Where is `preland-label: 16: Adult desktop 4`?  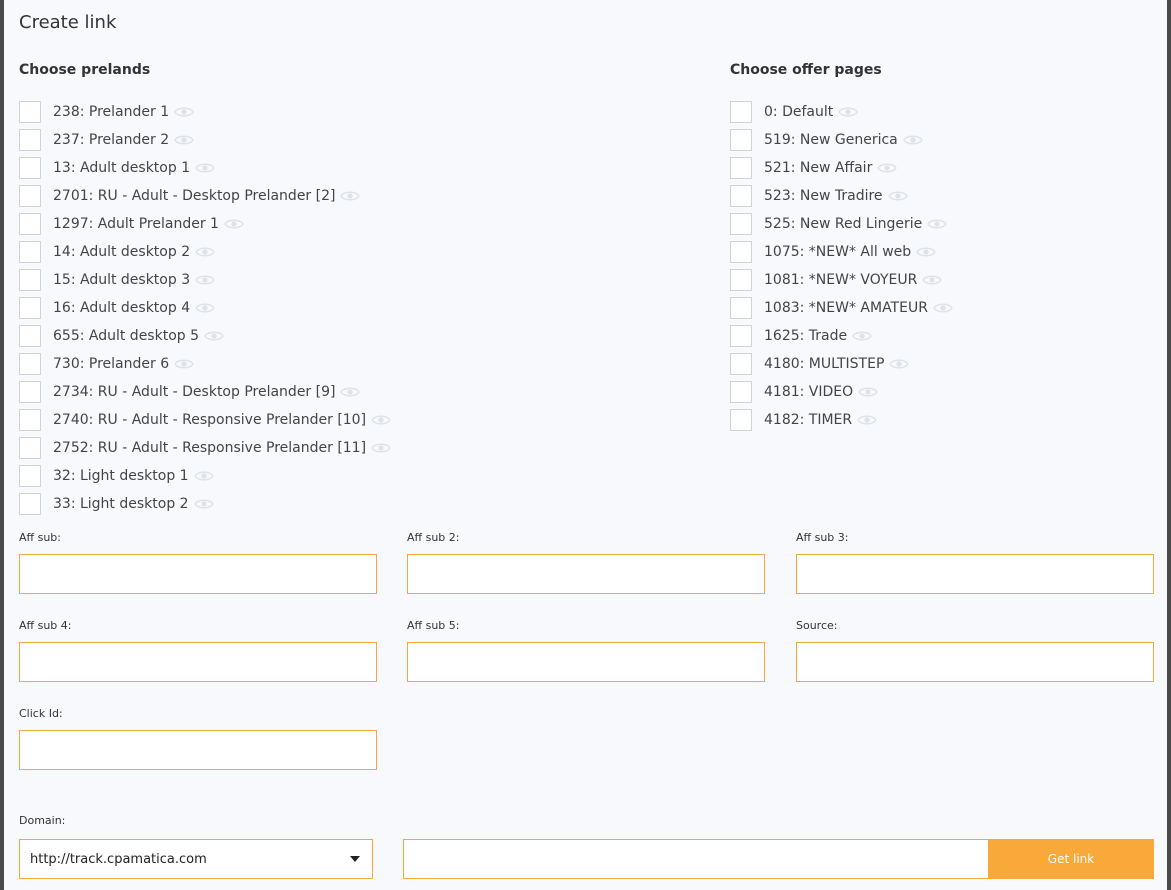 preland-label: 16: Adult desktop 4 is located at coordinates (122, 308).